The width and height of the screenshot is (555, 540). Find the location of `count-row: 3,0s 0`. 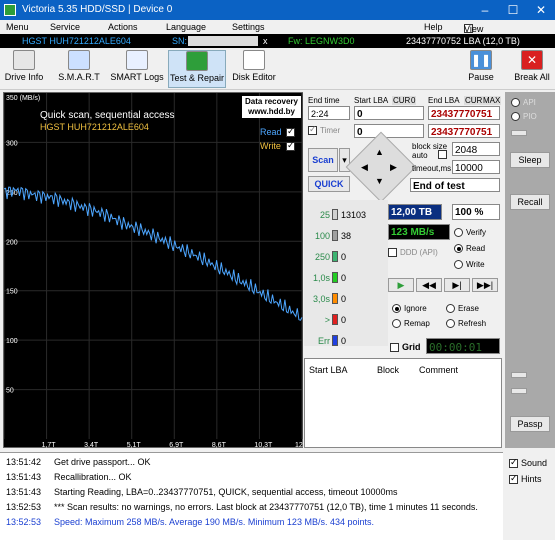

count-row: 3,0s 0 is located at coordinates (346, 299).